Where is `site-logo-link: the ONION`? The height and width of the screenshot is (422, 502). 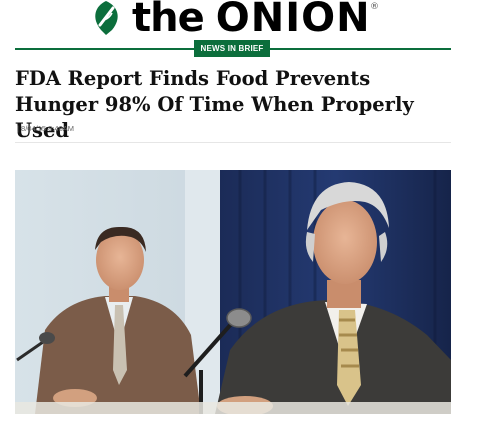 site-logo-link: the ONION is located at coordinates (228, 20).